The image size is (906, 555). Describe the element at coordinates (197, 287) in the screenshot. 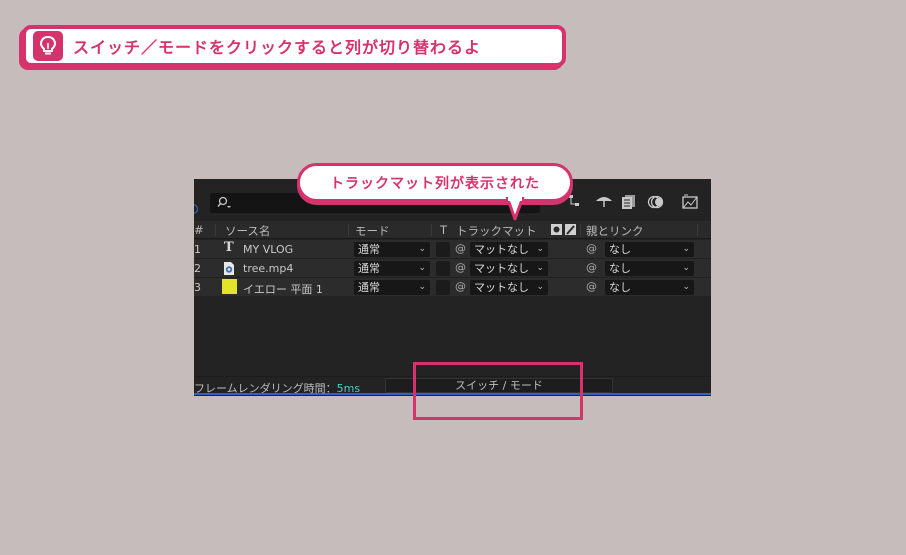

I see `layer-number: 3` at that location.